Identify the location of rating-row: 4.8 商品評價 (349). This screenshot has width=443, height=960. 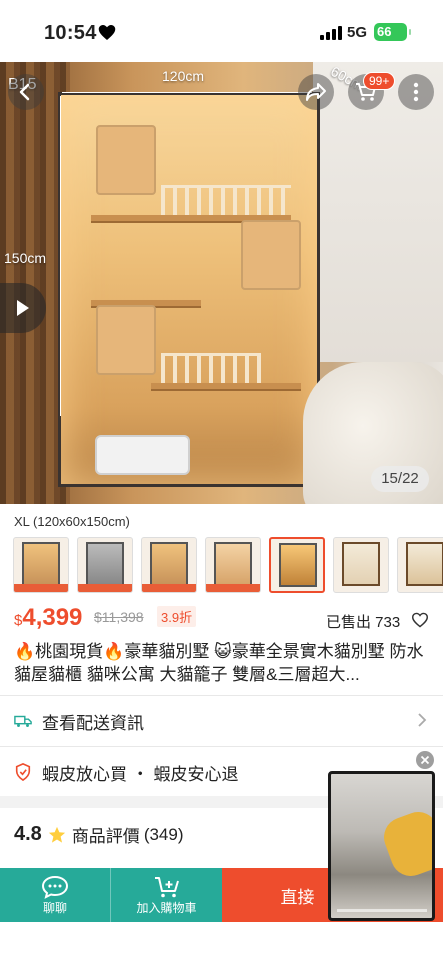
(99, 834).